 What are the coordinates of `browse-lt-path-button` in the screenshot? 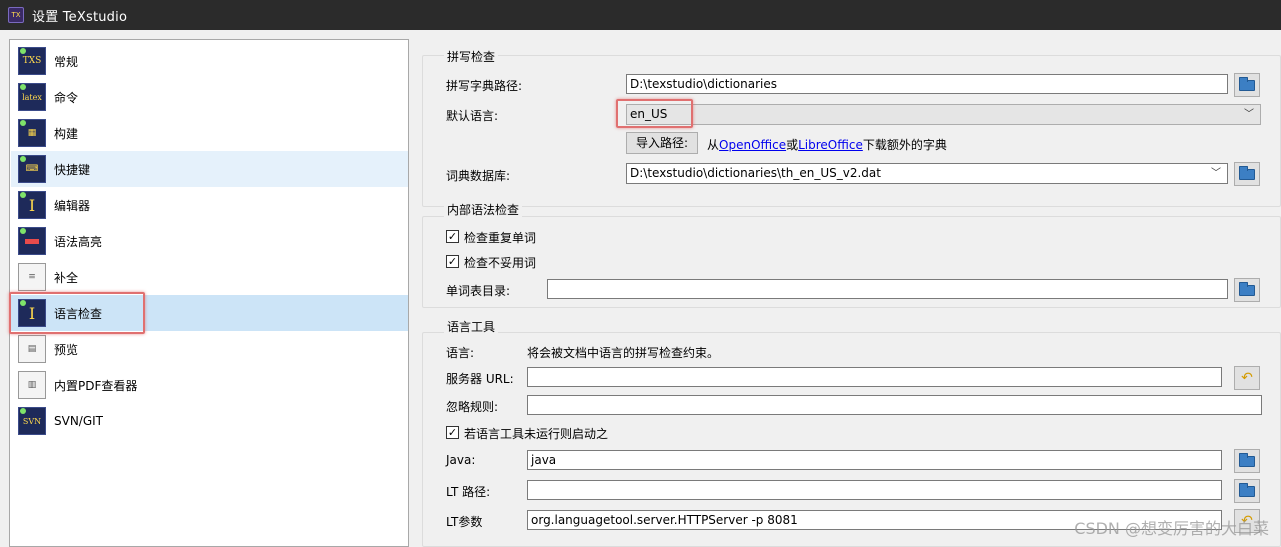 It's located at (1247, 491).